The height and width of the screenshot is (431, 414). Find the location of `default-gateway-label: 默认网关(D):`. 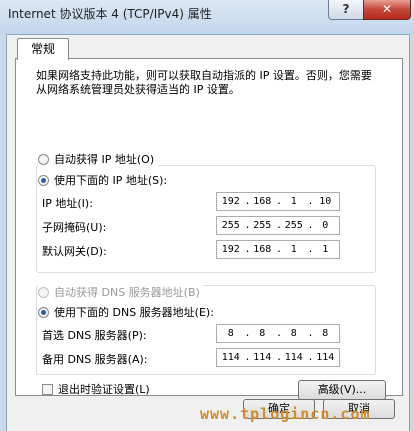

default-gateway-label: 默认网关(D): is located at coordinates (74, 251).